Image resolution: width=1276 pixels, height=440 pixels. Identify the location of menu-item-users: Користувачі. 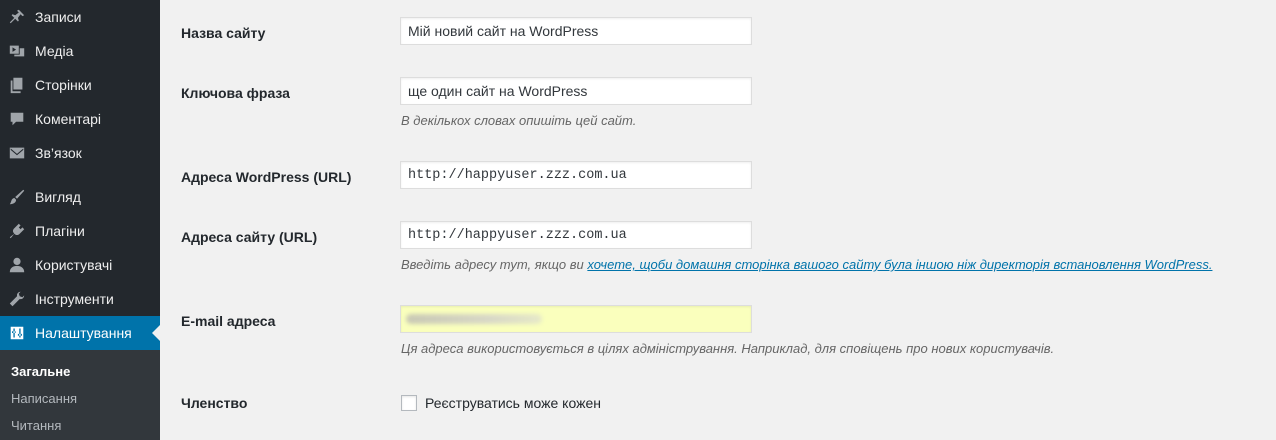
(80, 265).